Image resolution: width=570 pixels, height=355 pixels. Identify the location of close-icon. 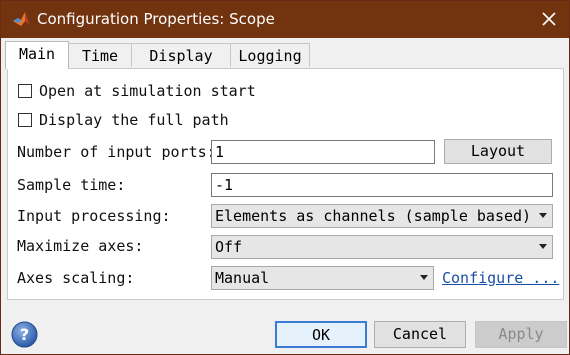
(549, 19).